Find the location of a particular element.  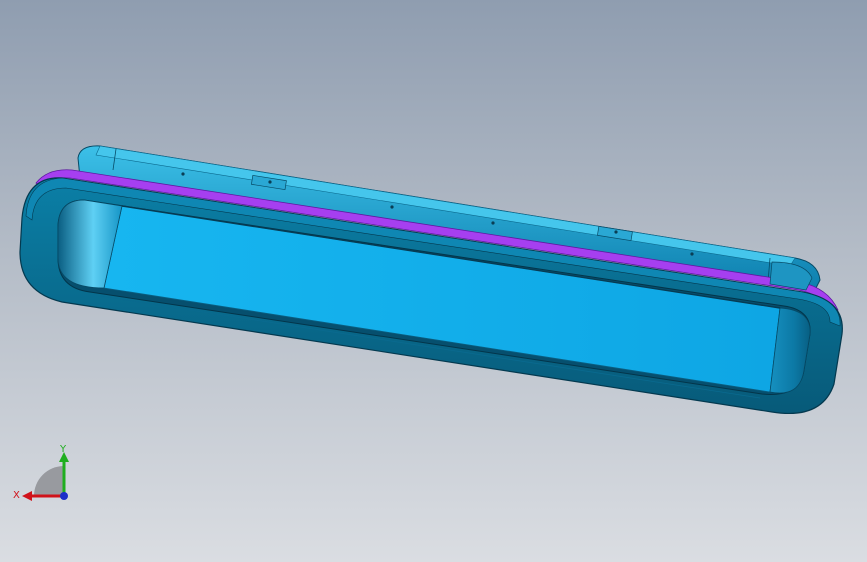

coordinate-triad: Y X is located at coordinates (41, 472).